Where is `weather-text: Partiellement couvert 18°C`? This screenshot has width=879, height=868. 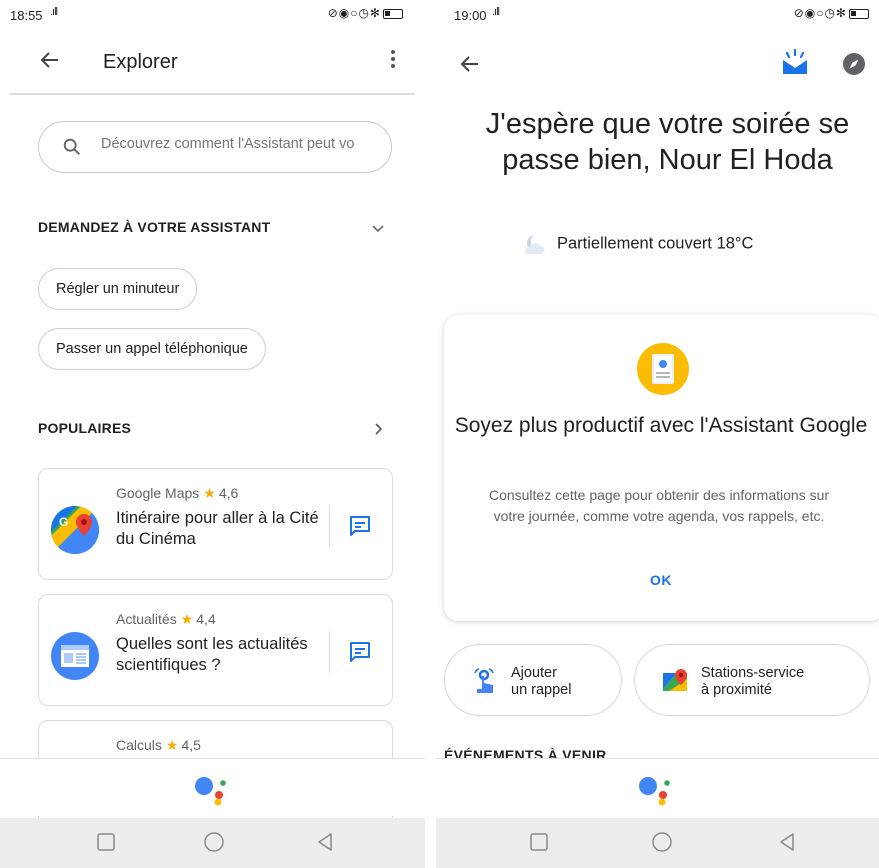 weather-text: Partiellement couvert 18°C is located at coordinates (655, 243).